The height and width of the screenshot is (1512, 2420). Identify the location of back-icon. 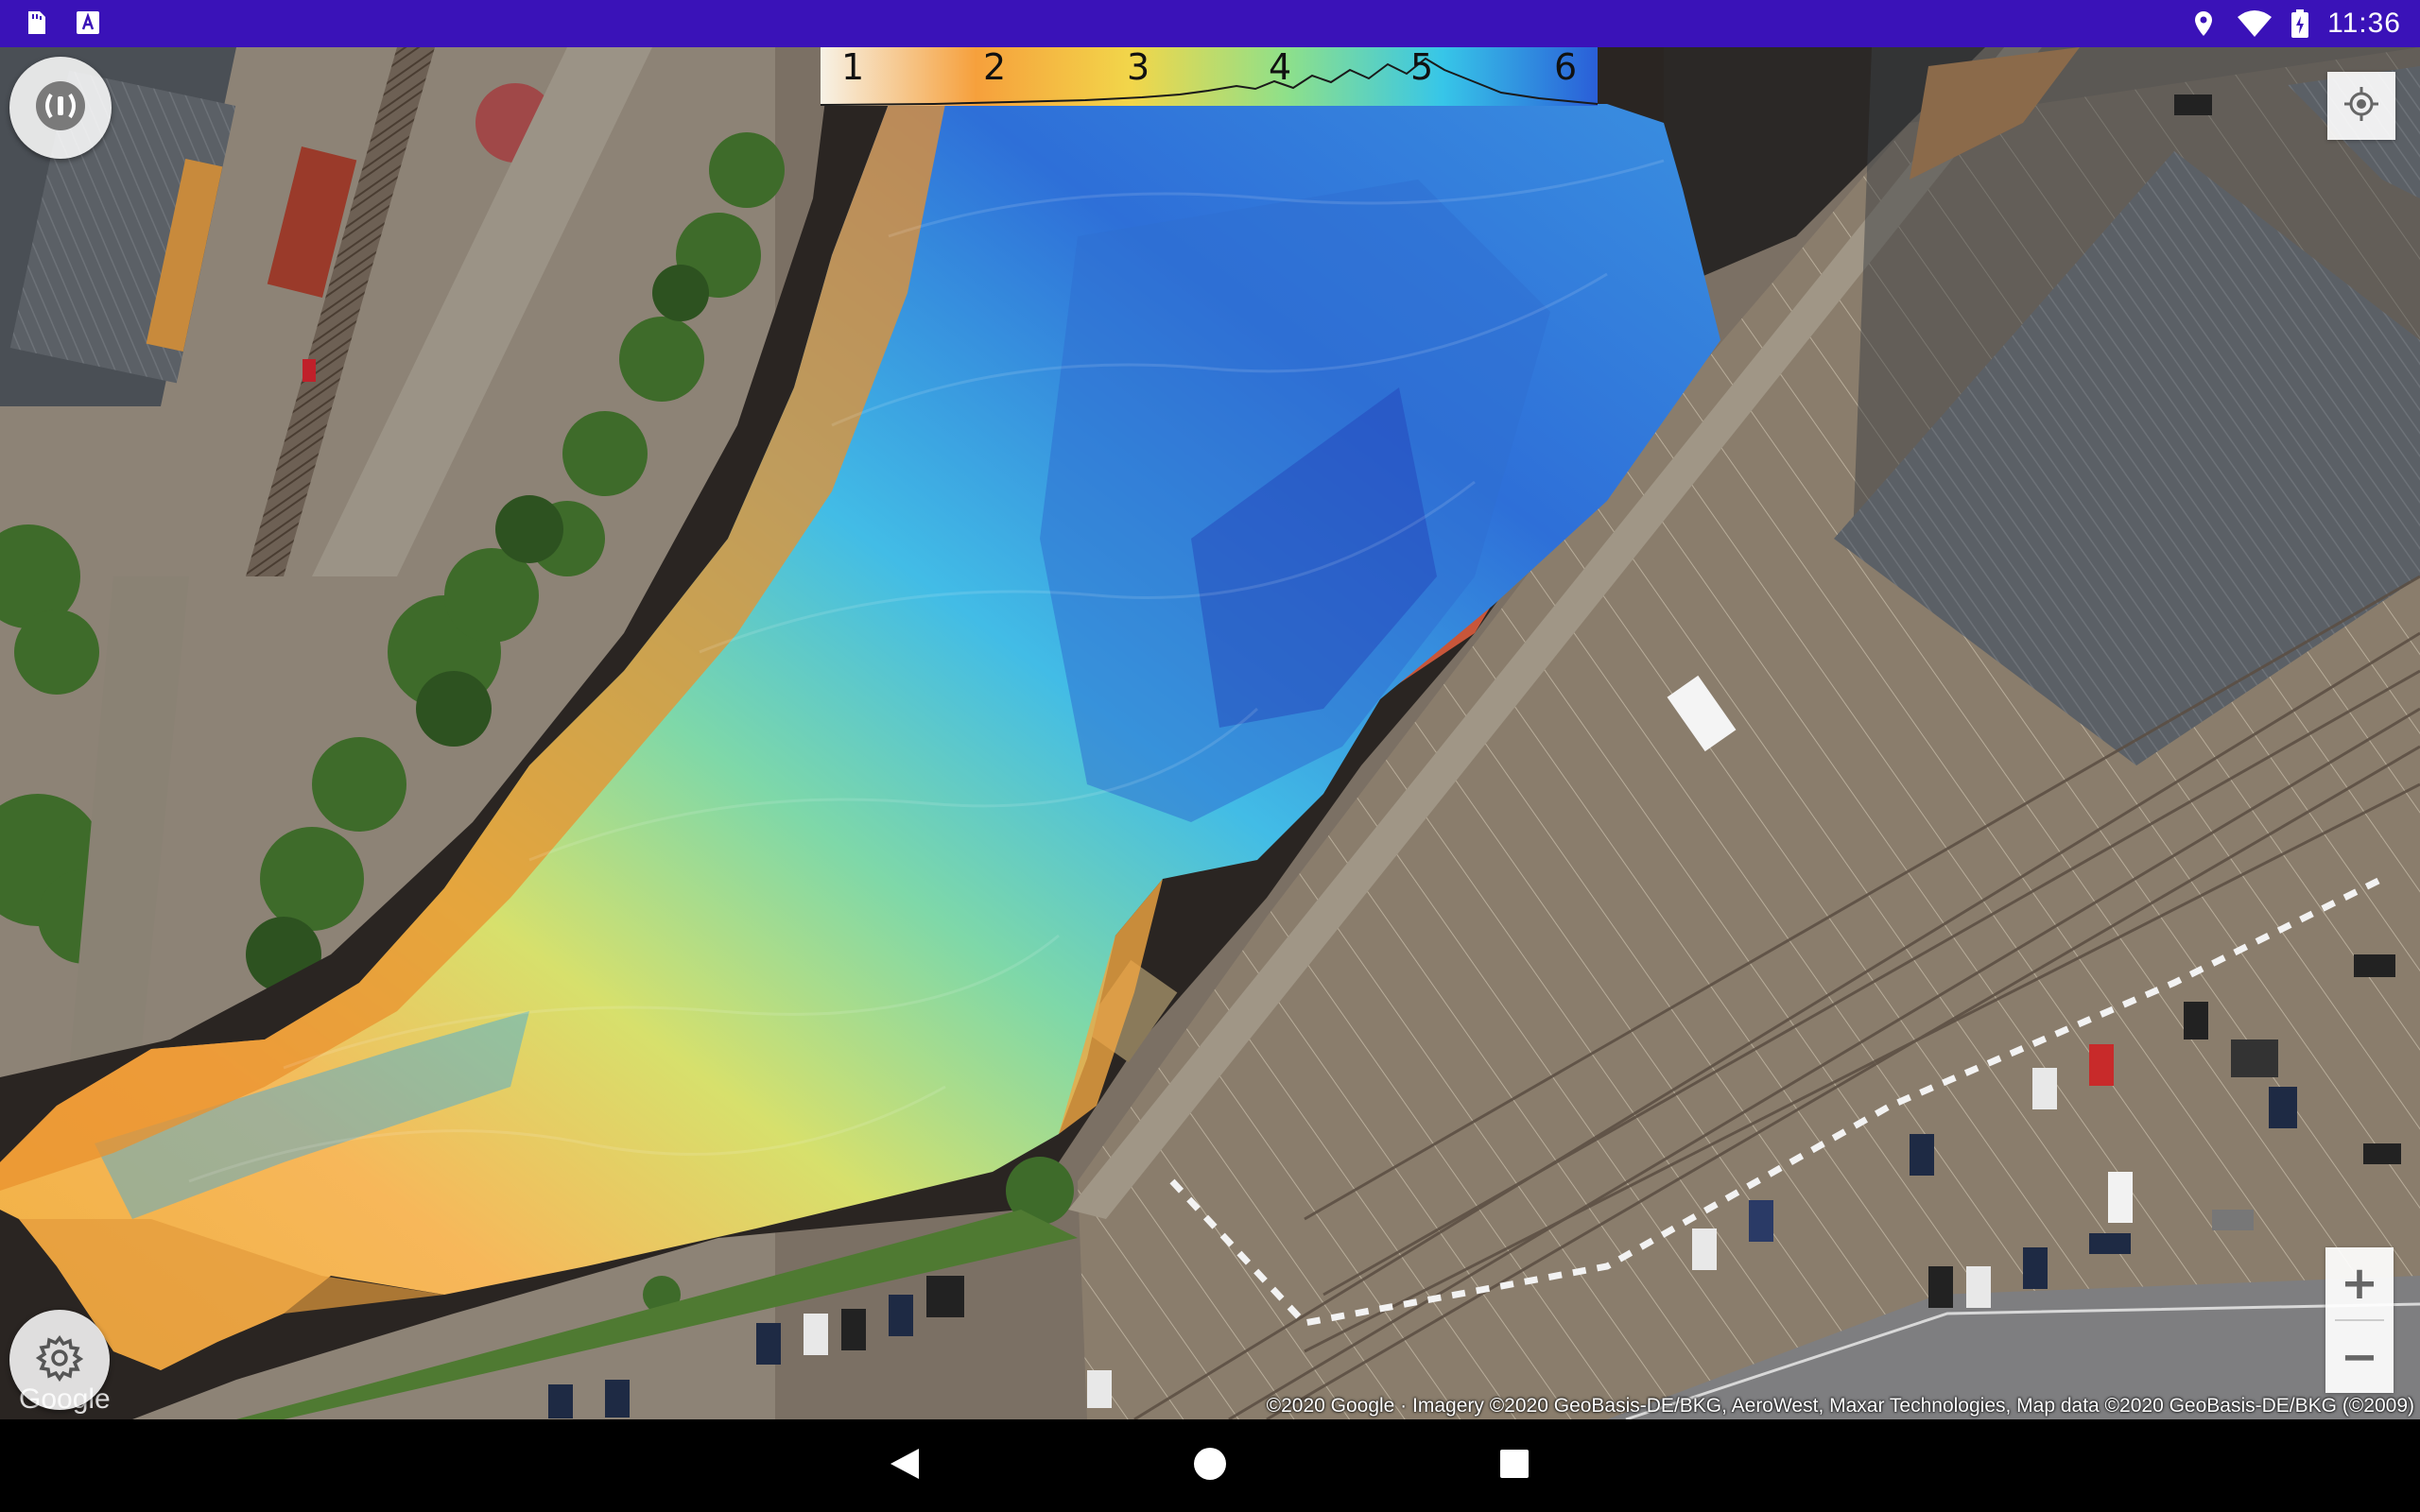
(905, 1466).